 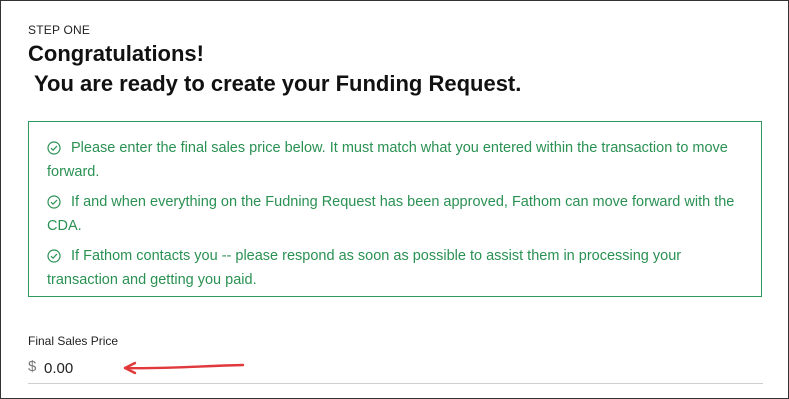 I want to click on step-label: STEP ONE, so click(x=59, y=30).